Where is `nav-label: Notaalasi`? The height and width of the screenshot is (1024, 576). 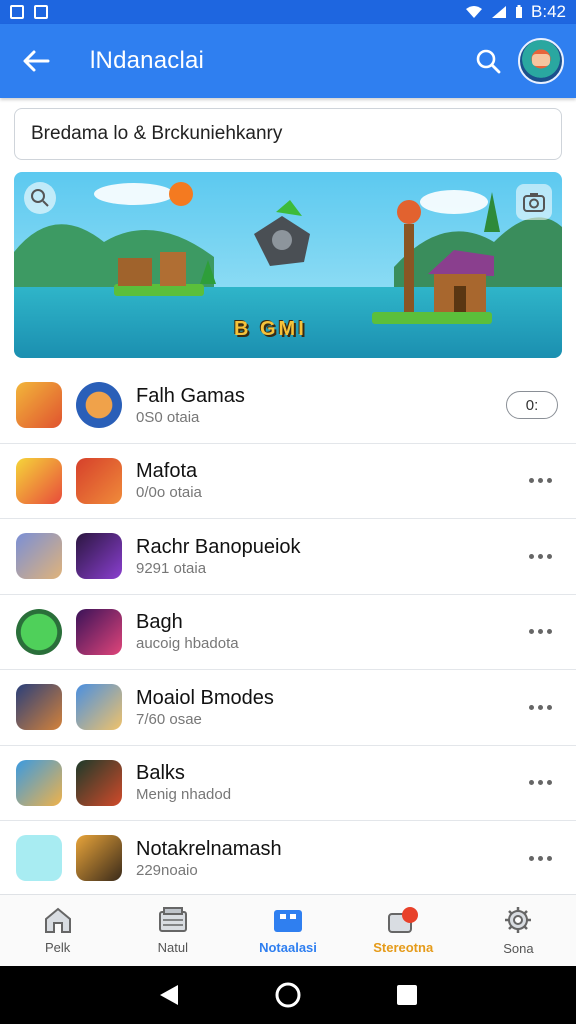 nav-label: Notaalasi is located at coordinates (288, 947).